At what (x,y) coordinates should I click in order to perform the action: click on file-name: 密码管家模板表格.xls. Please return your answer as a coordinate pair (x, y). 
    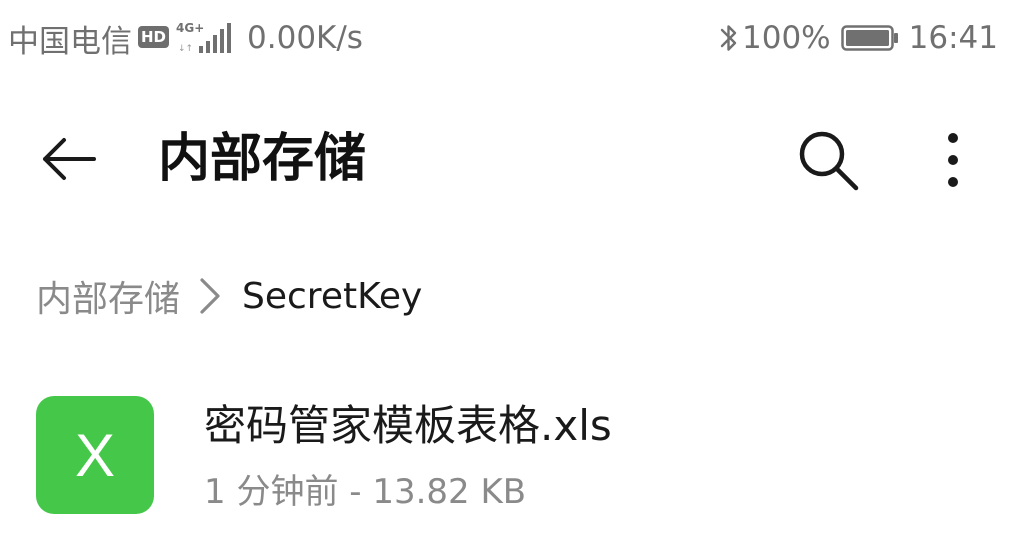
    Looking at the image, I should click on (408, 425).